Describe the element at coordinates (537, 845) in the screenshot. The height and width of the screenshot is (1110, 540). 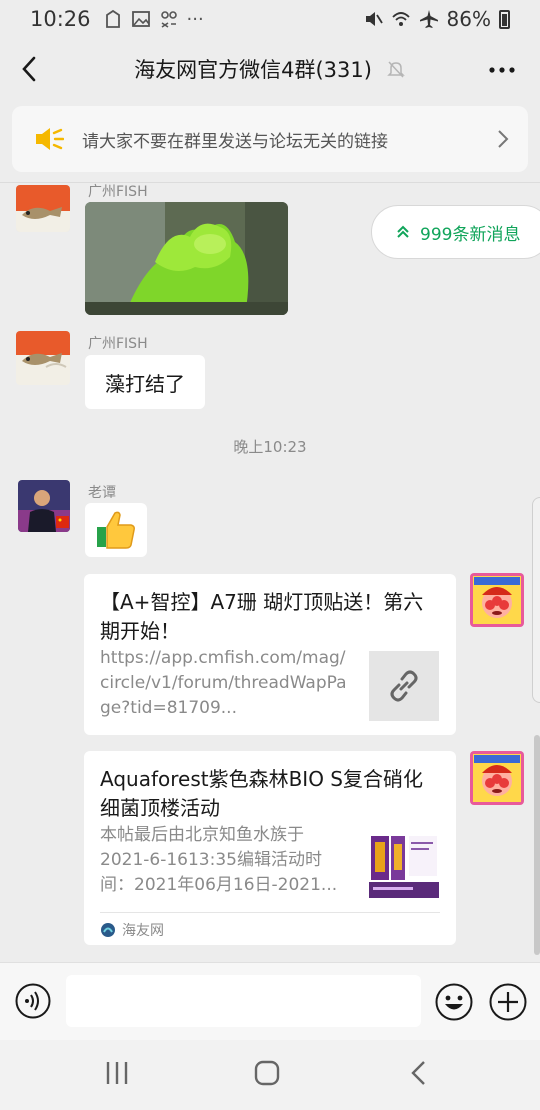
I see `scrollbar` at that location.